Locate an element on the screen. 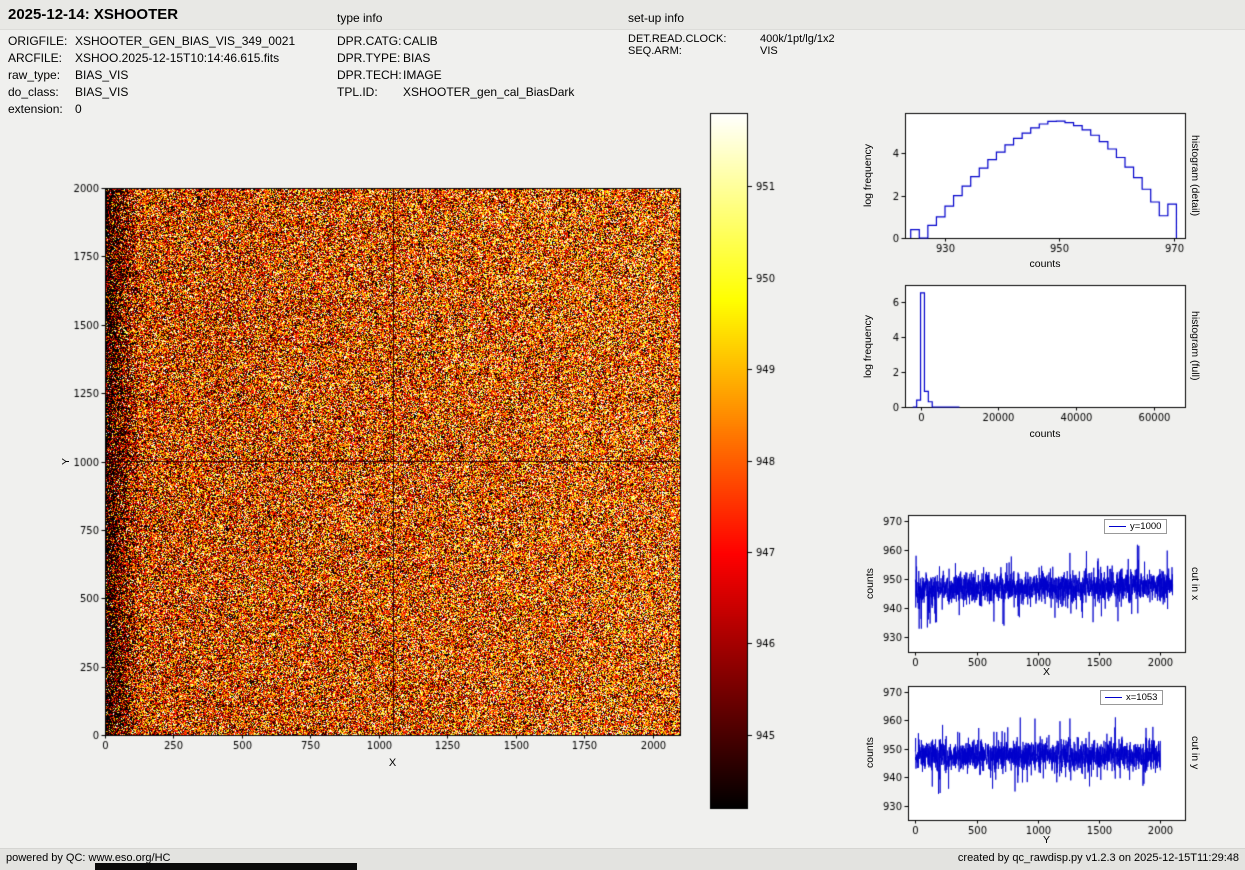  cut-x-xlabel: X is located at coordinates (1046, 672).